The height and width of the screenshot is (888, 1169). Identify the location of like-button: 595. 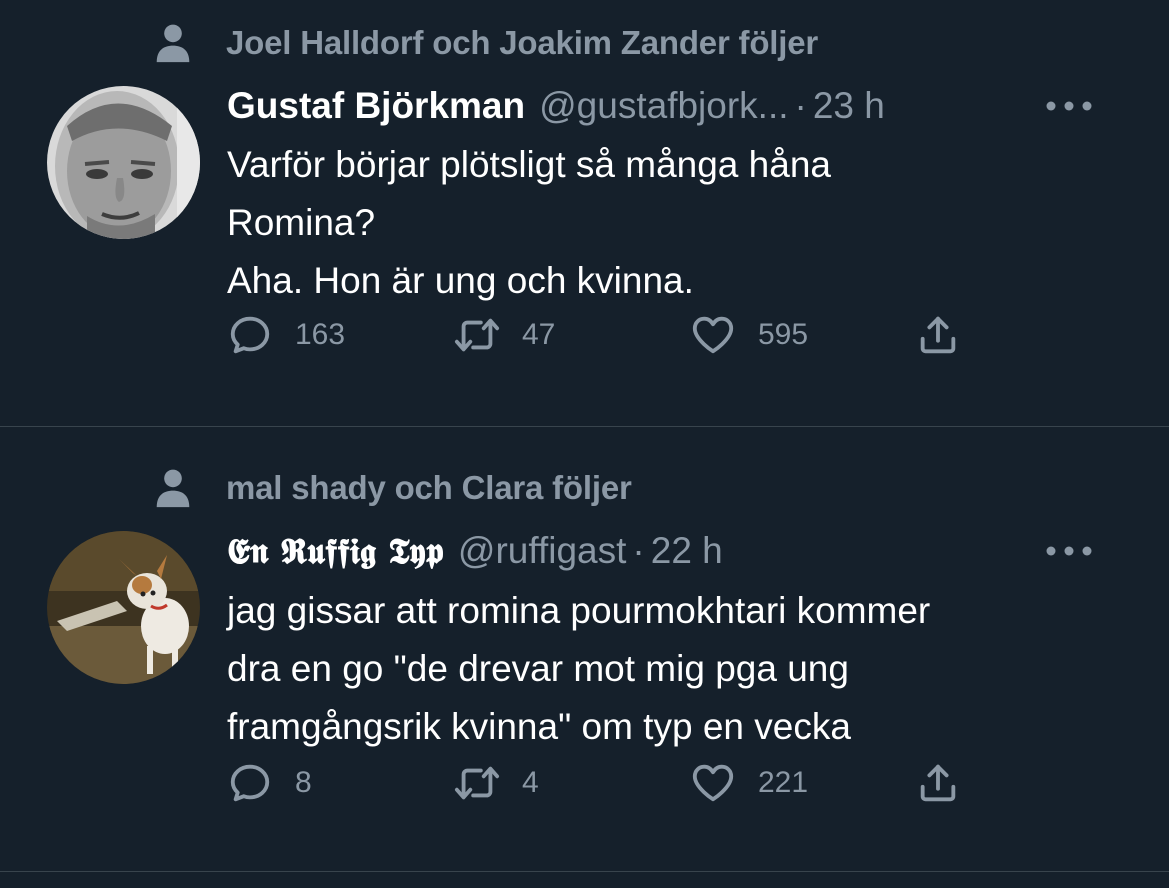
(749, 335).